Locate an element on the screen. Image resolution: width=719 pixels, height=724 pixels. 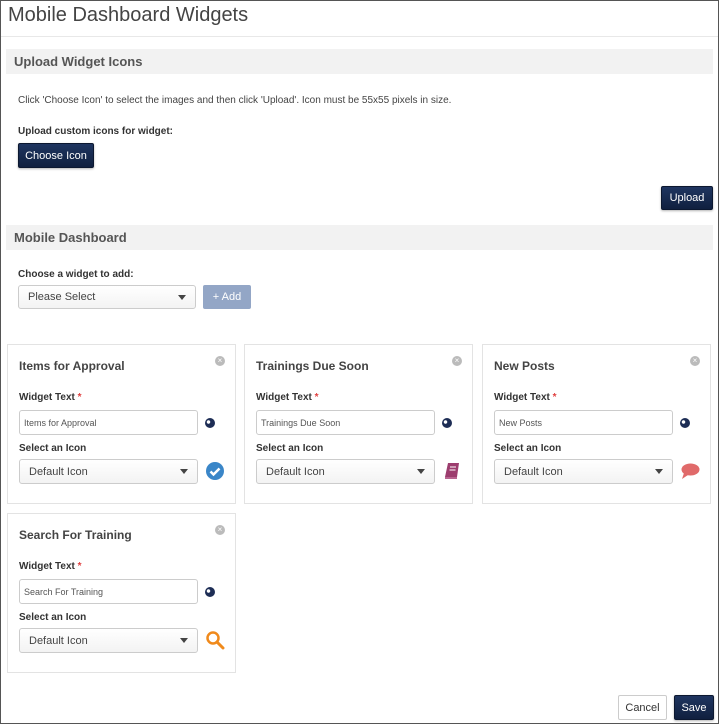
custom-icons-label: Upload custom icons for widget: is located at coordinates (96, 131).